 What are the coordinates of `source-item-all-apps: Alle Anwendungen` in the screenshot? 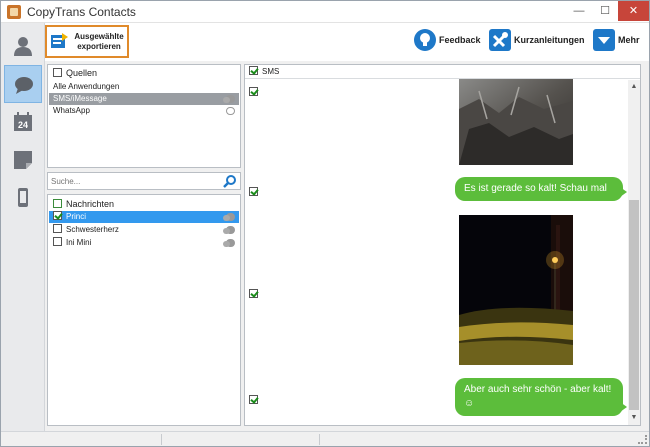 It's located at (144, 87).